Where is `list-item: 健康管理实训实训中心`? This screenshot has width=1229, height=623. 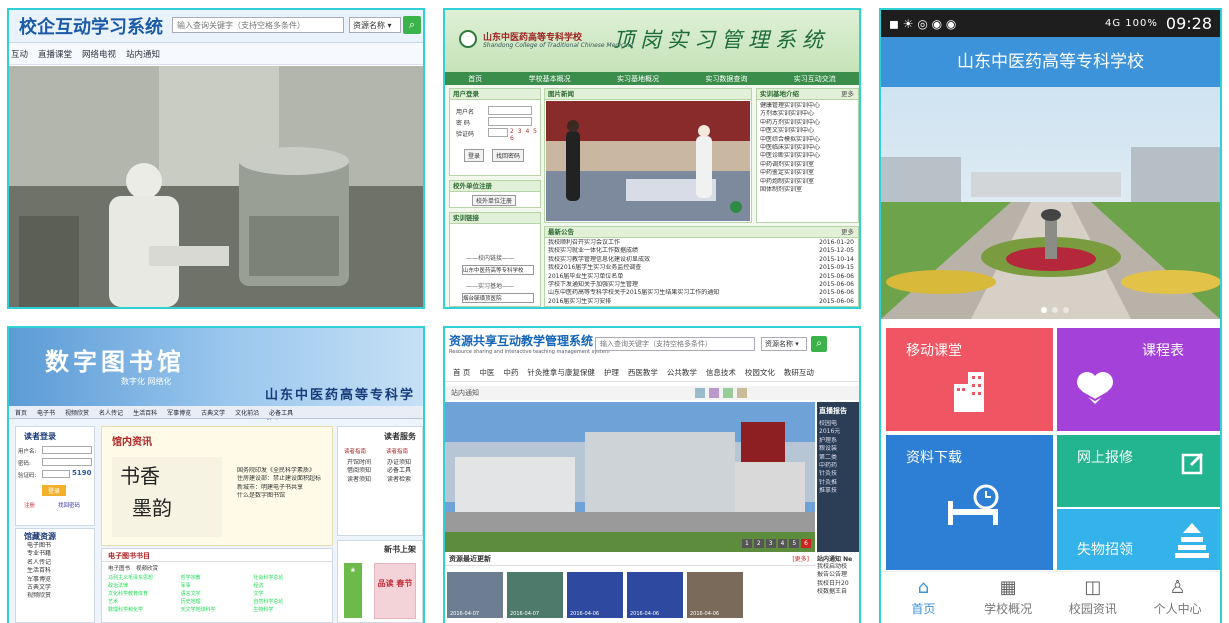
list-item: 健康管理实训实训中心 is located at coordinates (807, 106).